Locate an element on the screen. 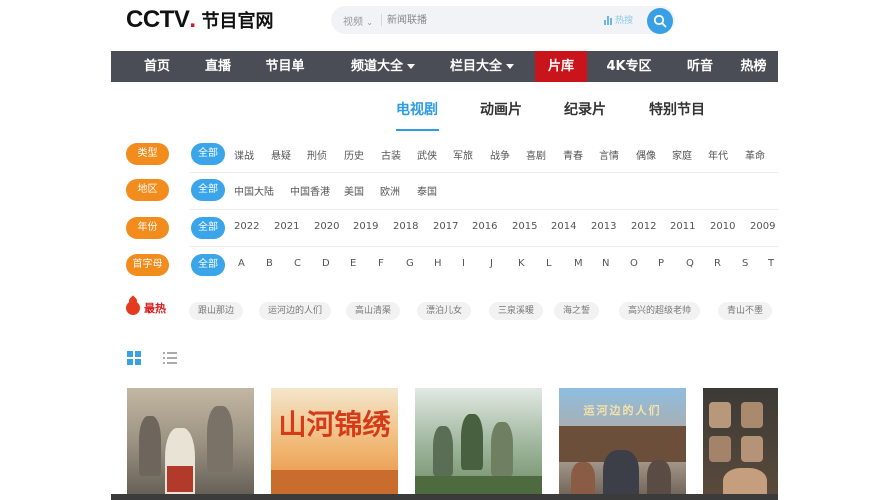 The height and width of the screenshot is (500, 888). filter-option: 革命 is located at coordinates (755, 154).